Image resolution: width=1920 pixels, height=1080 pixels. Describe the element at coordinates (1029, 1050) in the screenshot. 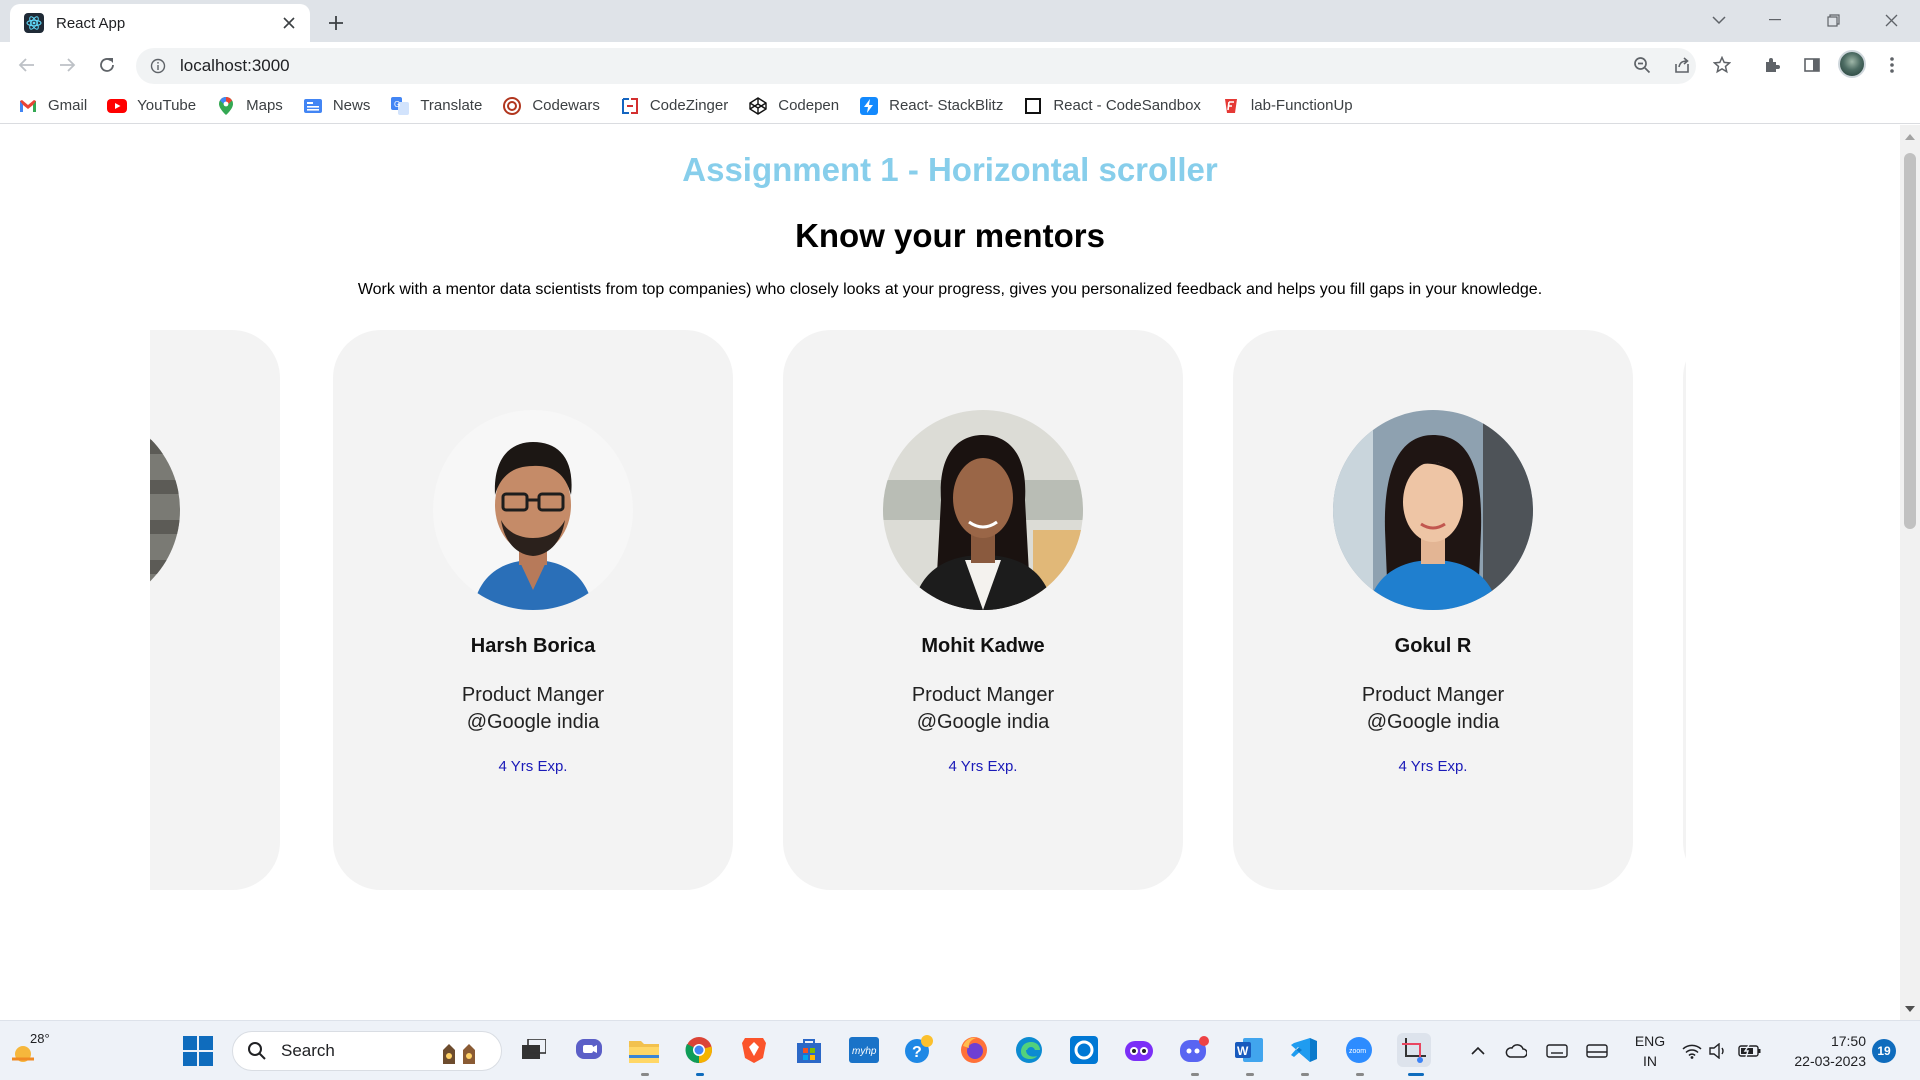

I see `edge-icon` at that location.